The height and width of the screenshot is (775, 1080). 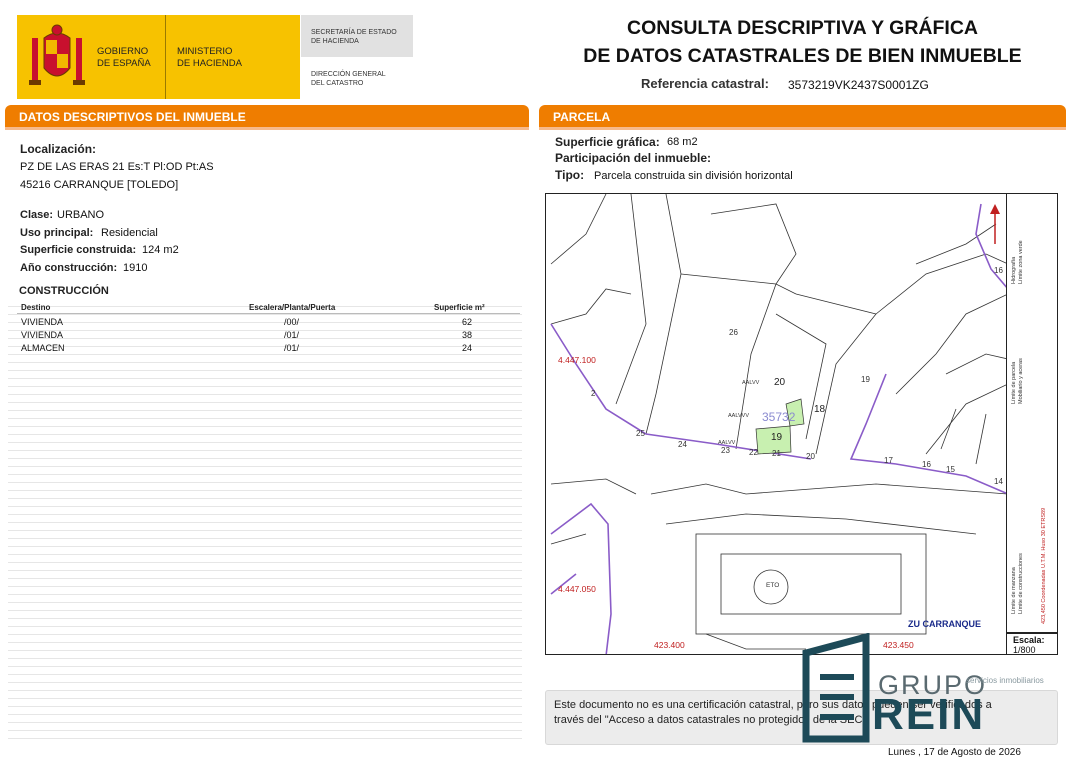 I want to click on street-number: 15, so click(x=950, y=469).